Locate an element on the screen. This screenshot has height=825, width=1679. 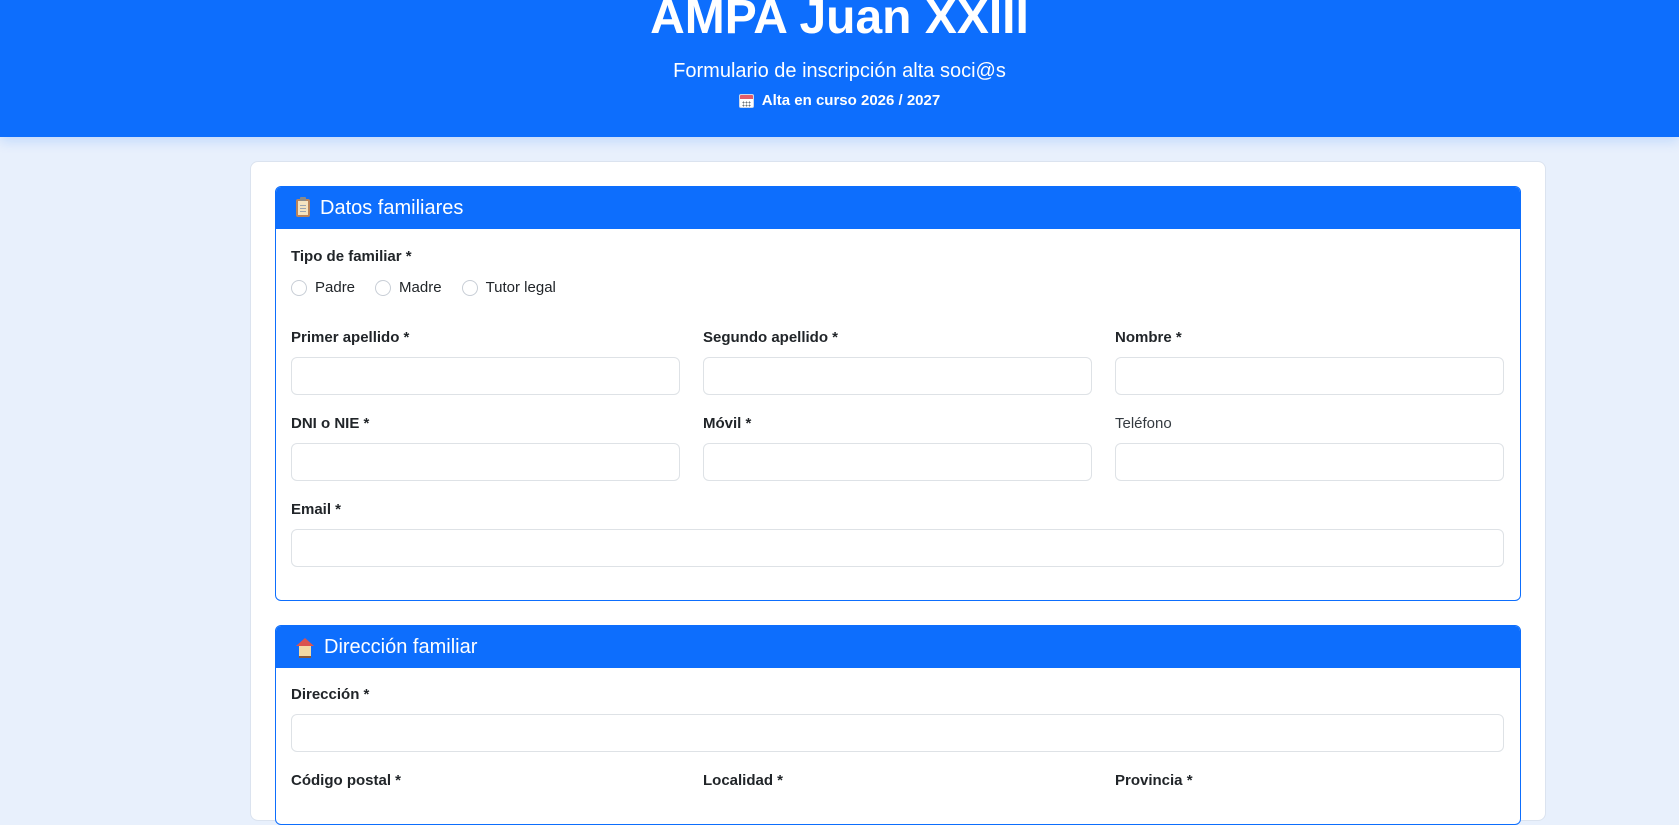
email-label: Email * is located at coordinates (316, 509).